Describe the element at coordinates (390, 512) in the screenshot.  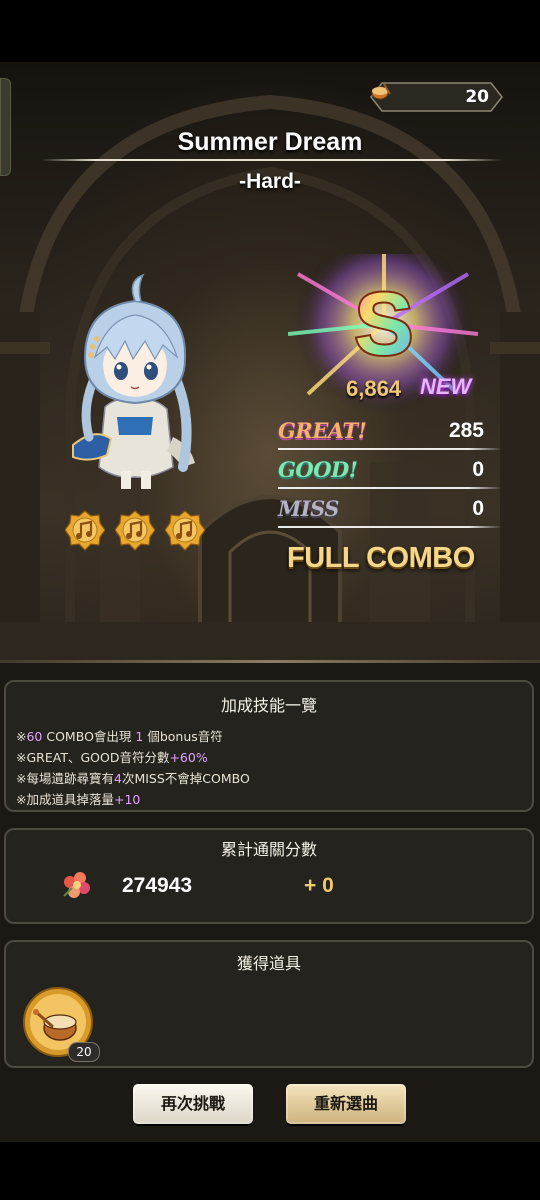
I see `judge-row-miss: MISS 0` at that location.